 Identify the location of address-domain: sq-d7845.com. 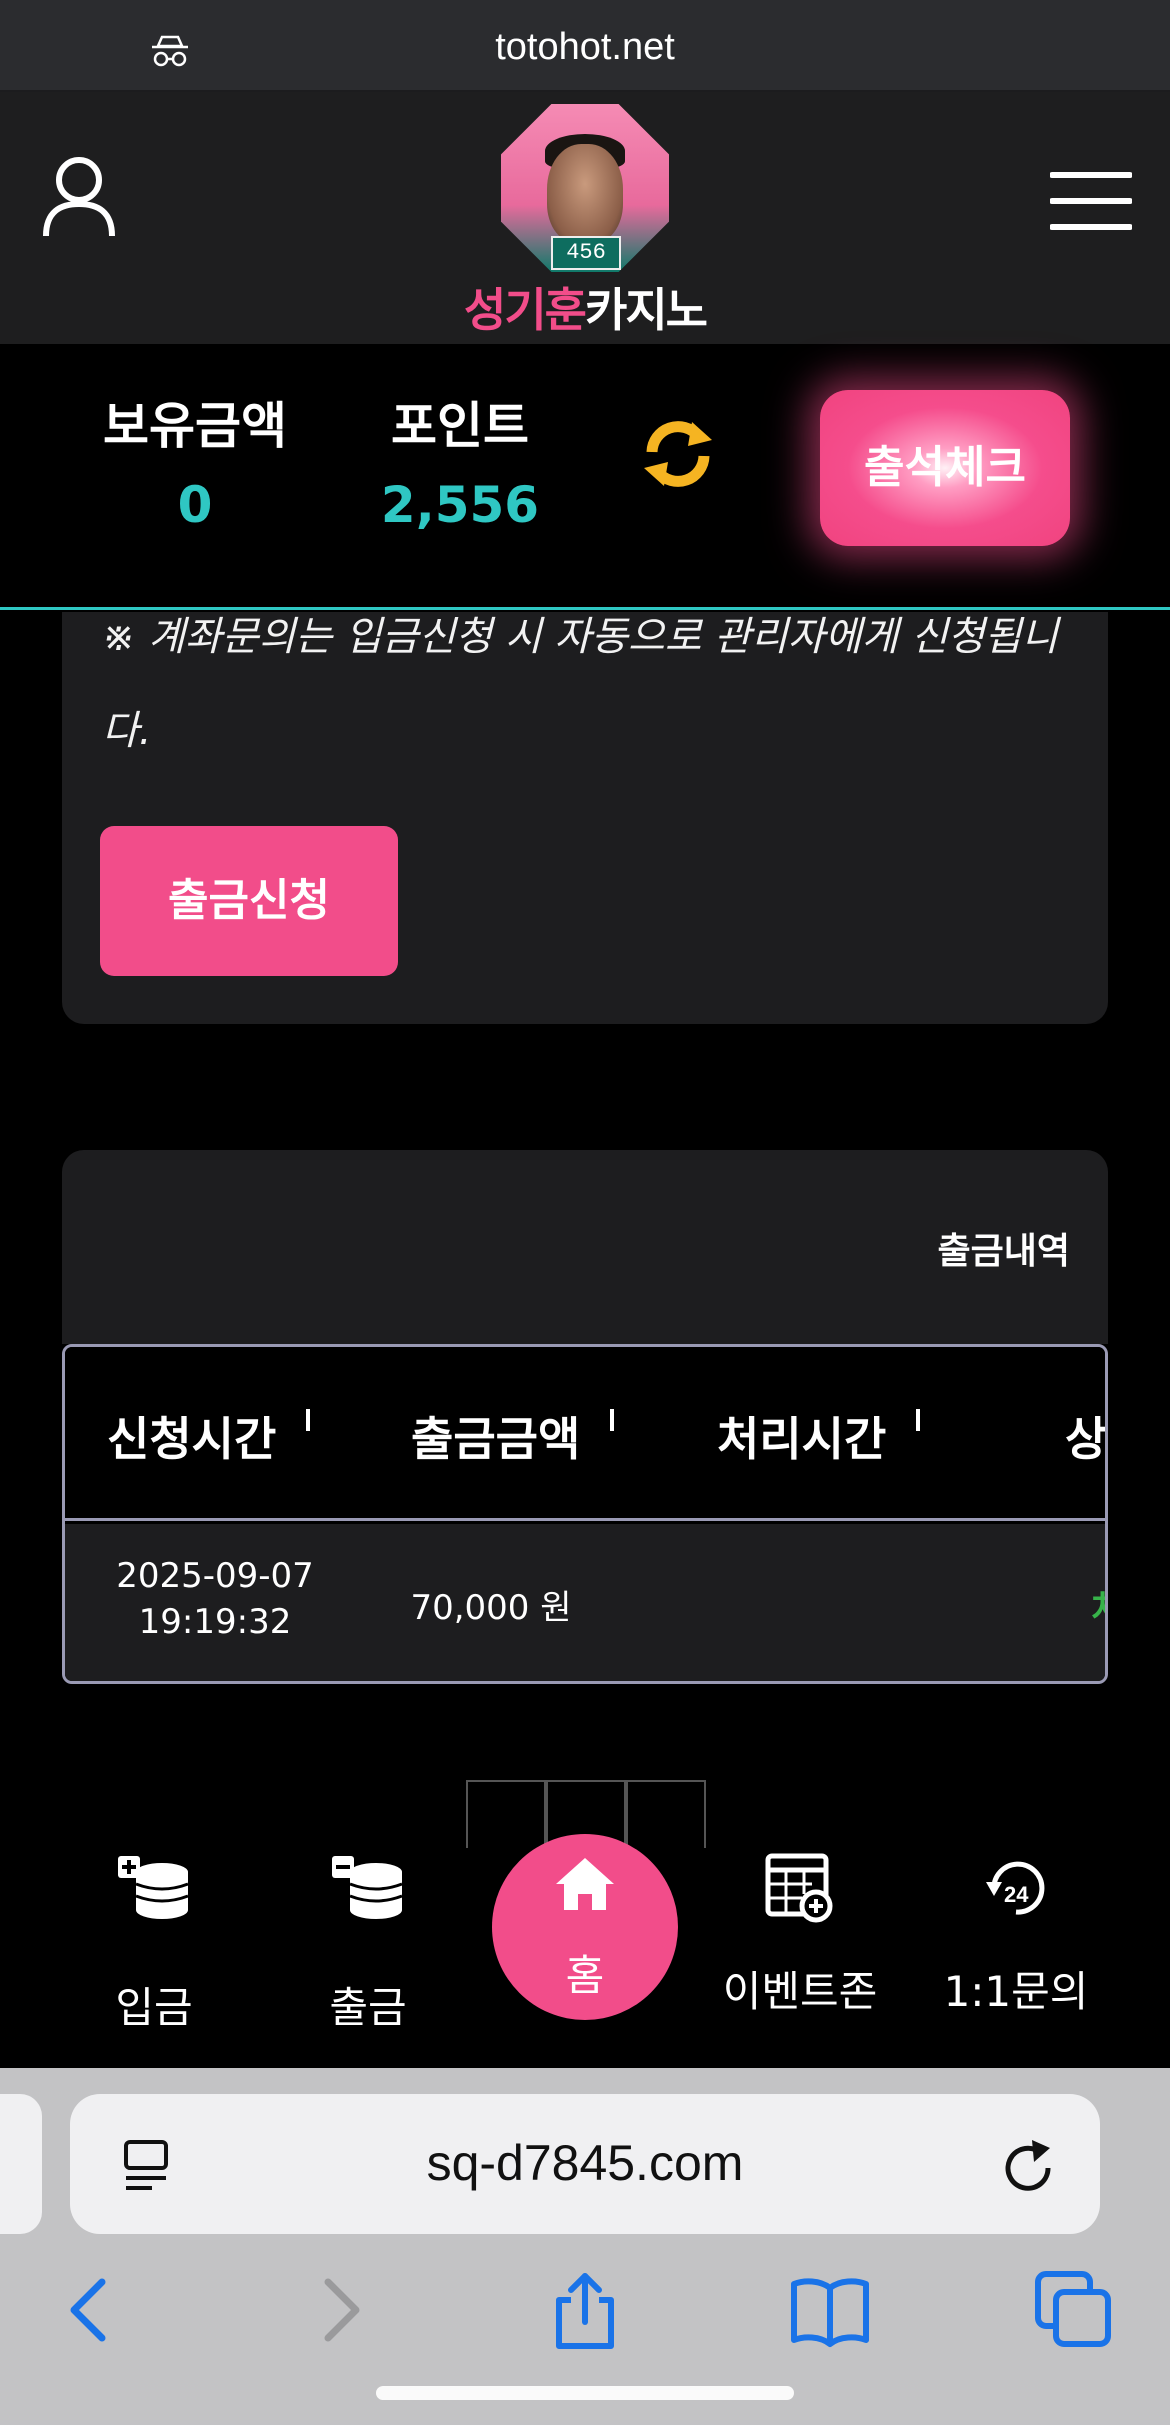
(585, 2163).